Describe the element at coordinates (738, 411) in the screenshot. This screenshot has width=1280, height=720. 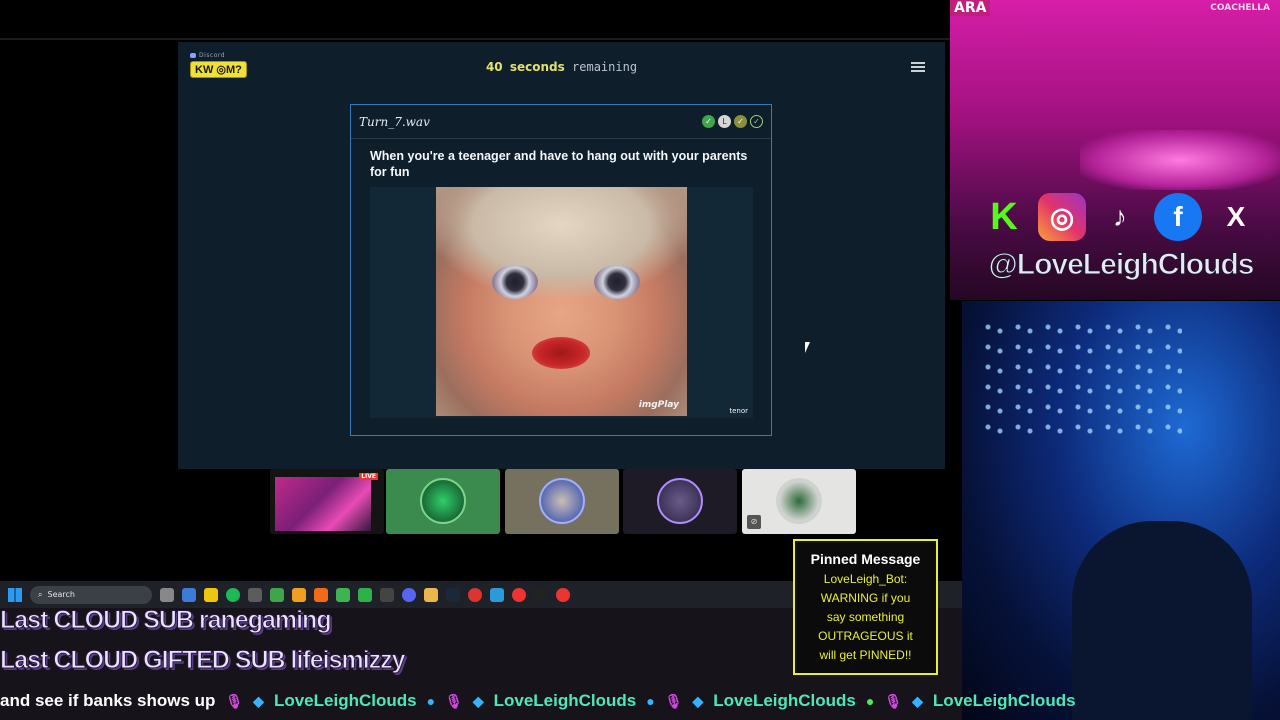
I see `gif-credit: tenor` at that location.